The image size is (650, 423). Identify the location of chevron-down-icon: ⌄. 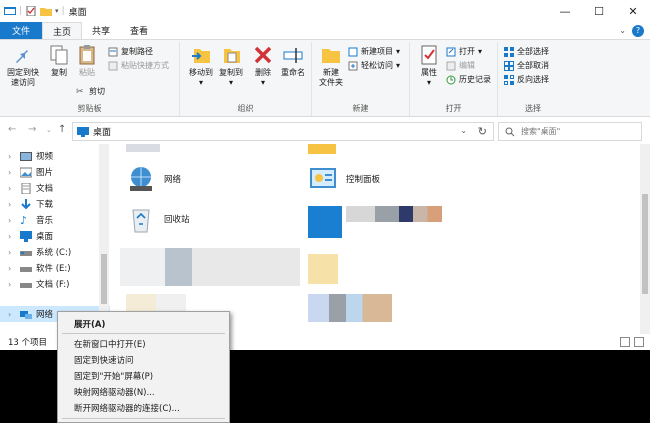
(622, 30).